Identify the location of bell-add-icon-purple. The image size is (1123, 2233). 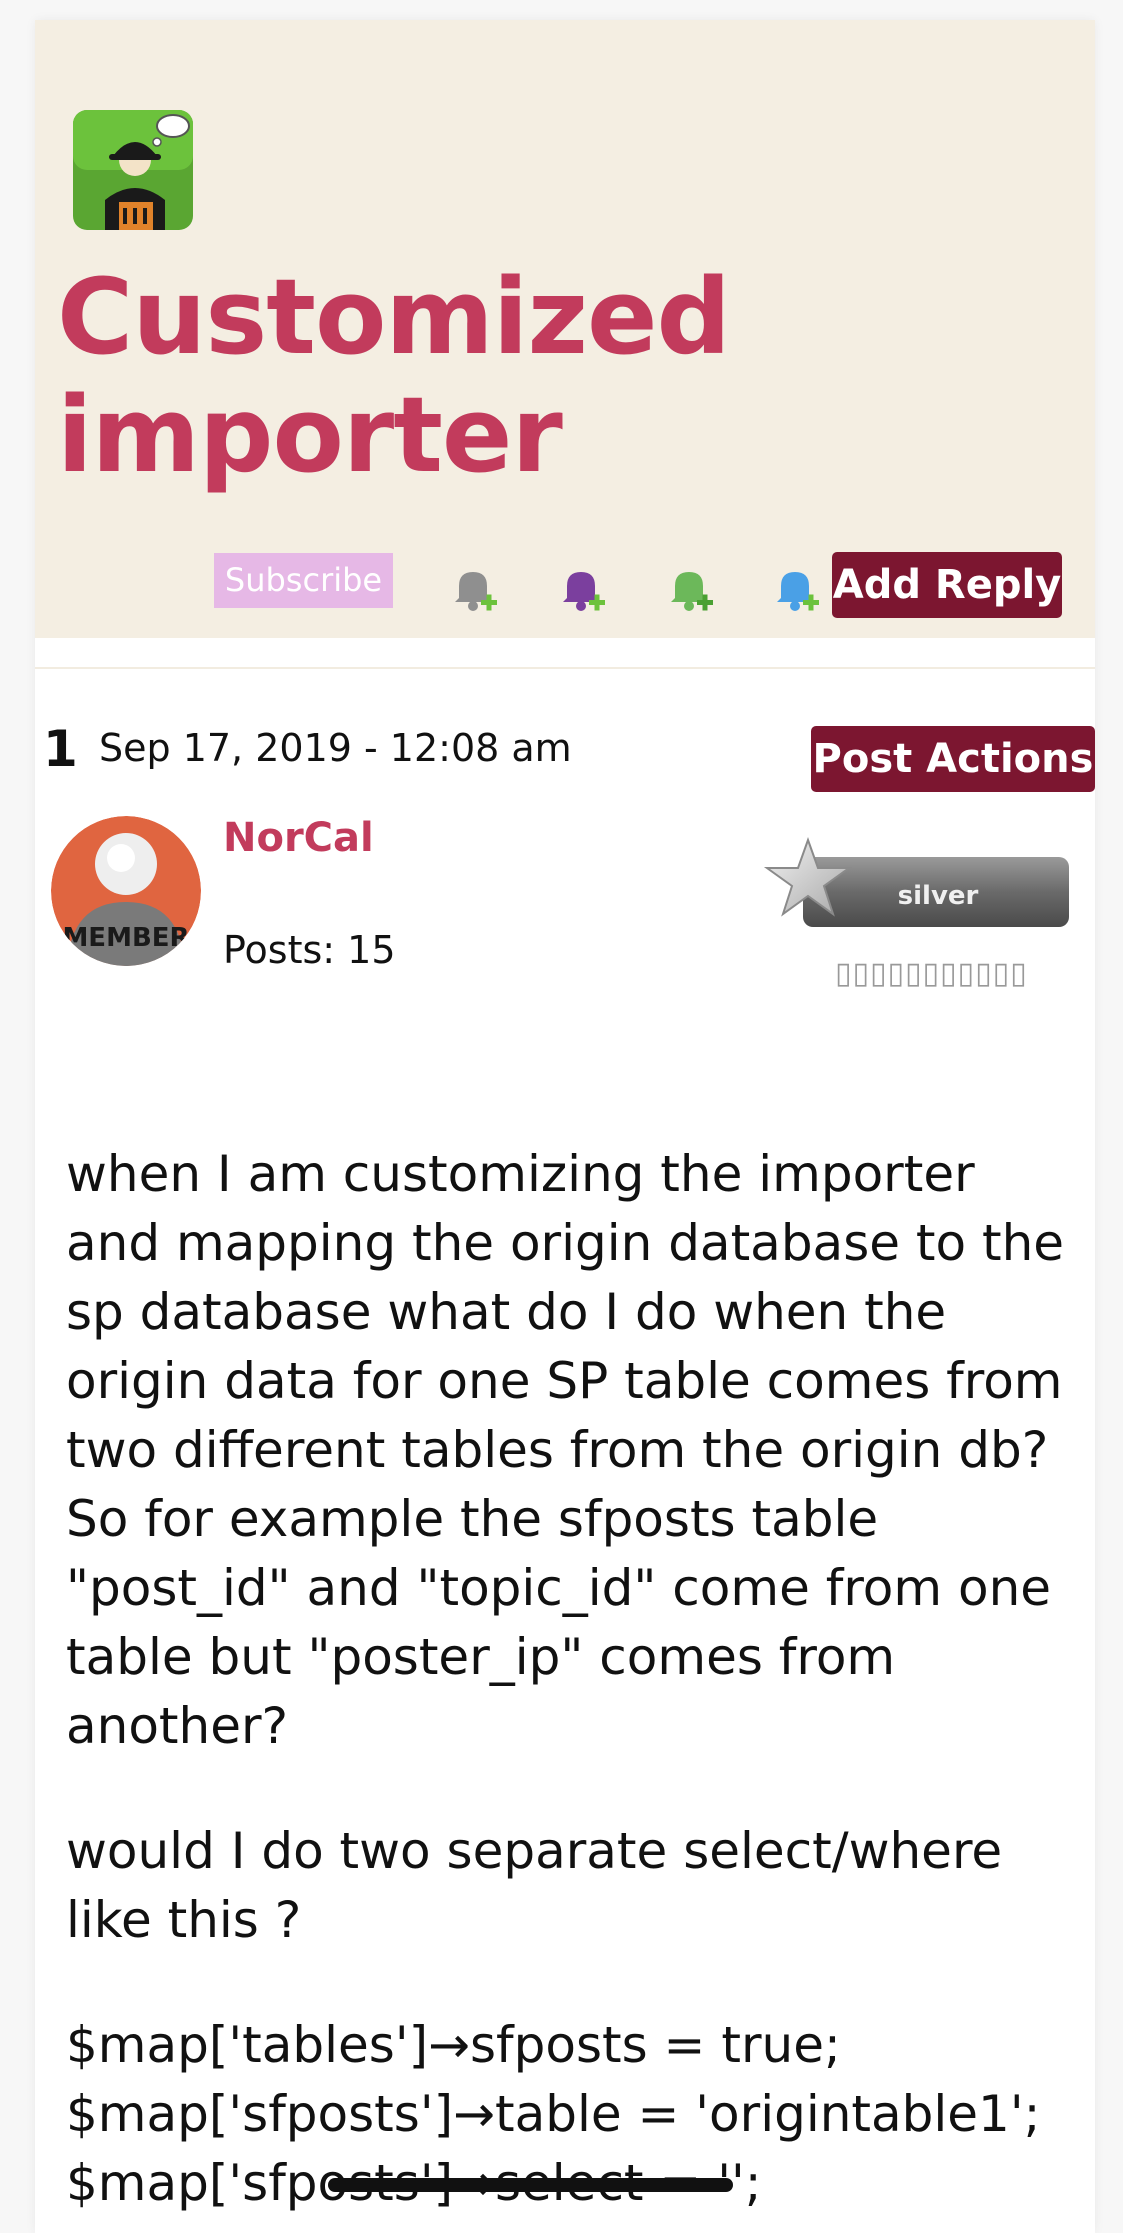
(581, 588).